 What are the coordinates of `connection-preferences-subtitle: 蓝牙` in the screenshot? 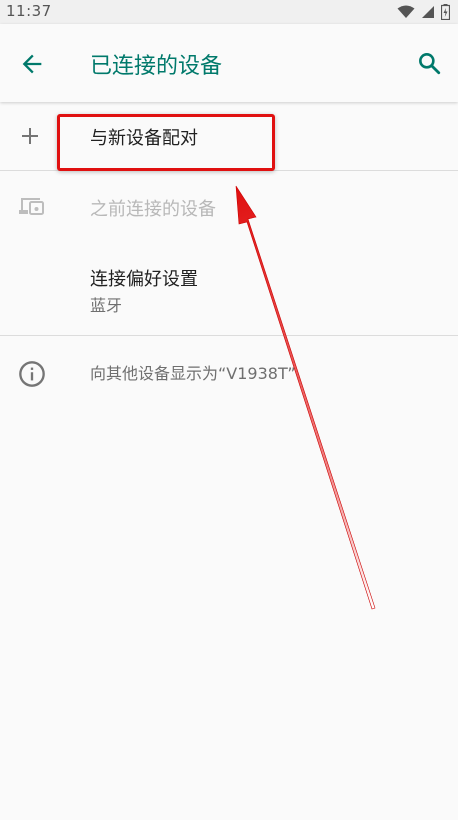 It's located at (106, 305).